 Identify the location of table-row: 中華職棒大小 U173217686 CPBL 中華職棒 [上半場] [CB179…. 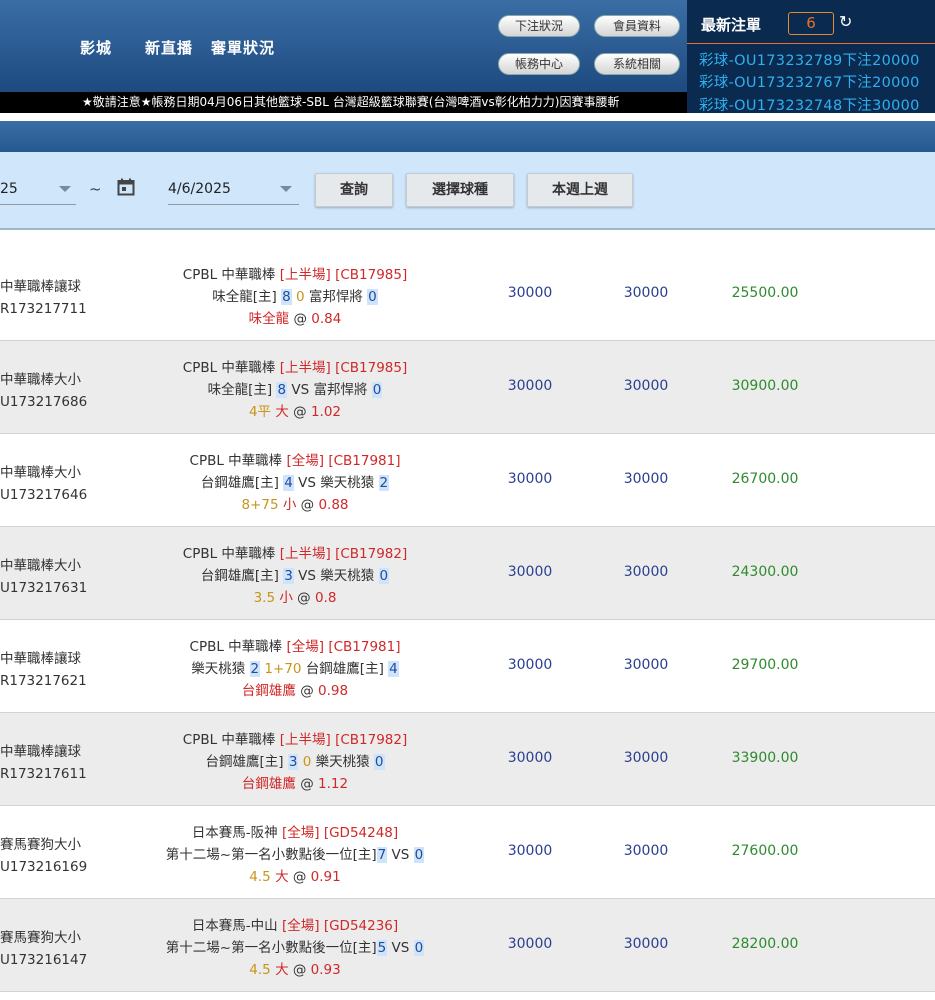
(467, 387).